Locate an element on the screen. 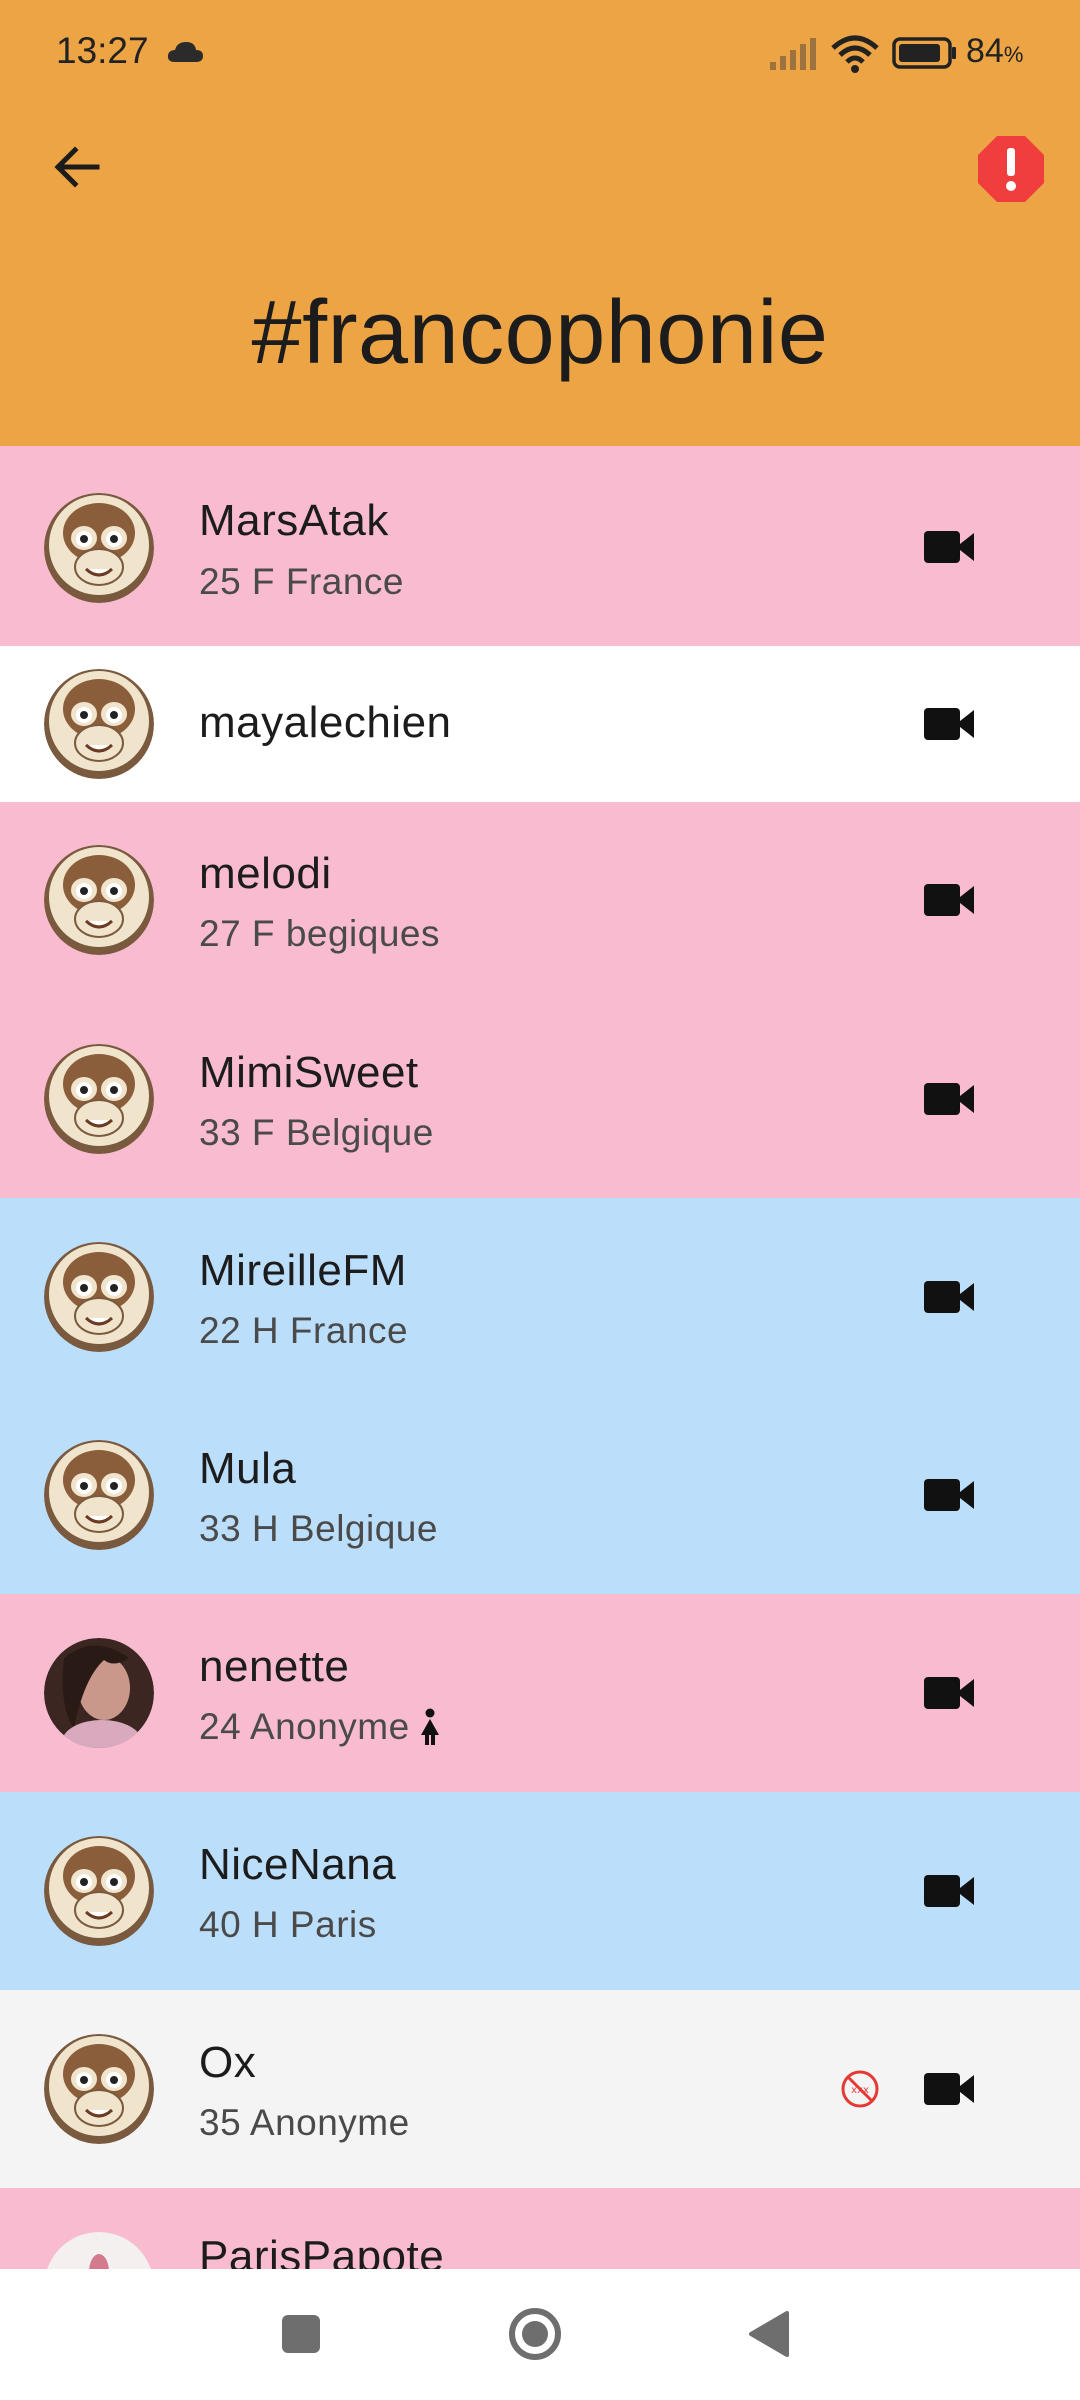 The image size is (1080, 2400). user-row: MarsAtak 25 F France is located at coordinates (540, 546).